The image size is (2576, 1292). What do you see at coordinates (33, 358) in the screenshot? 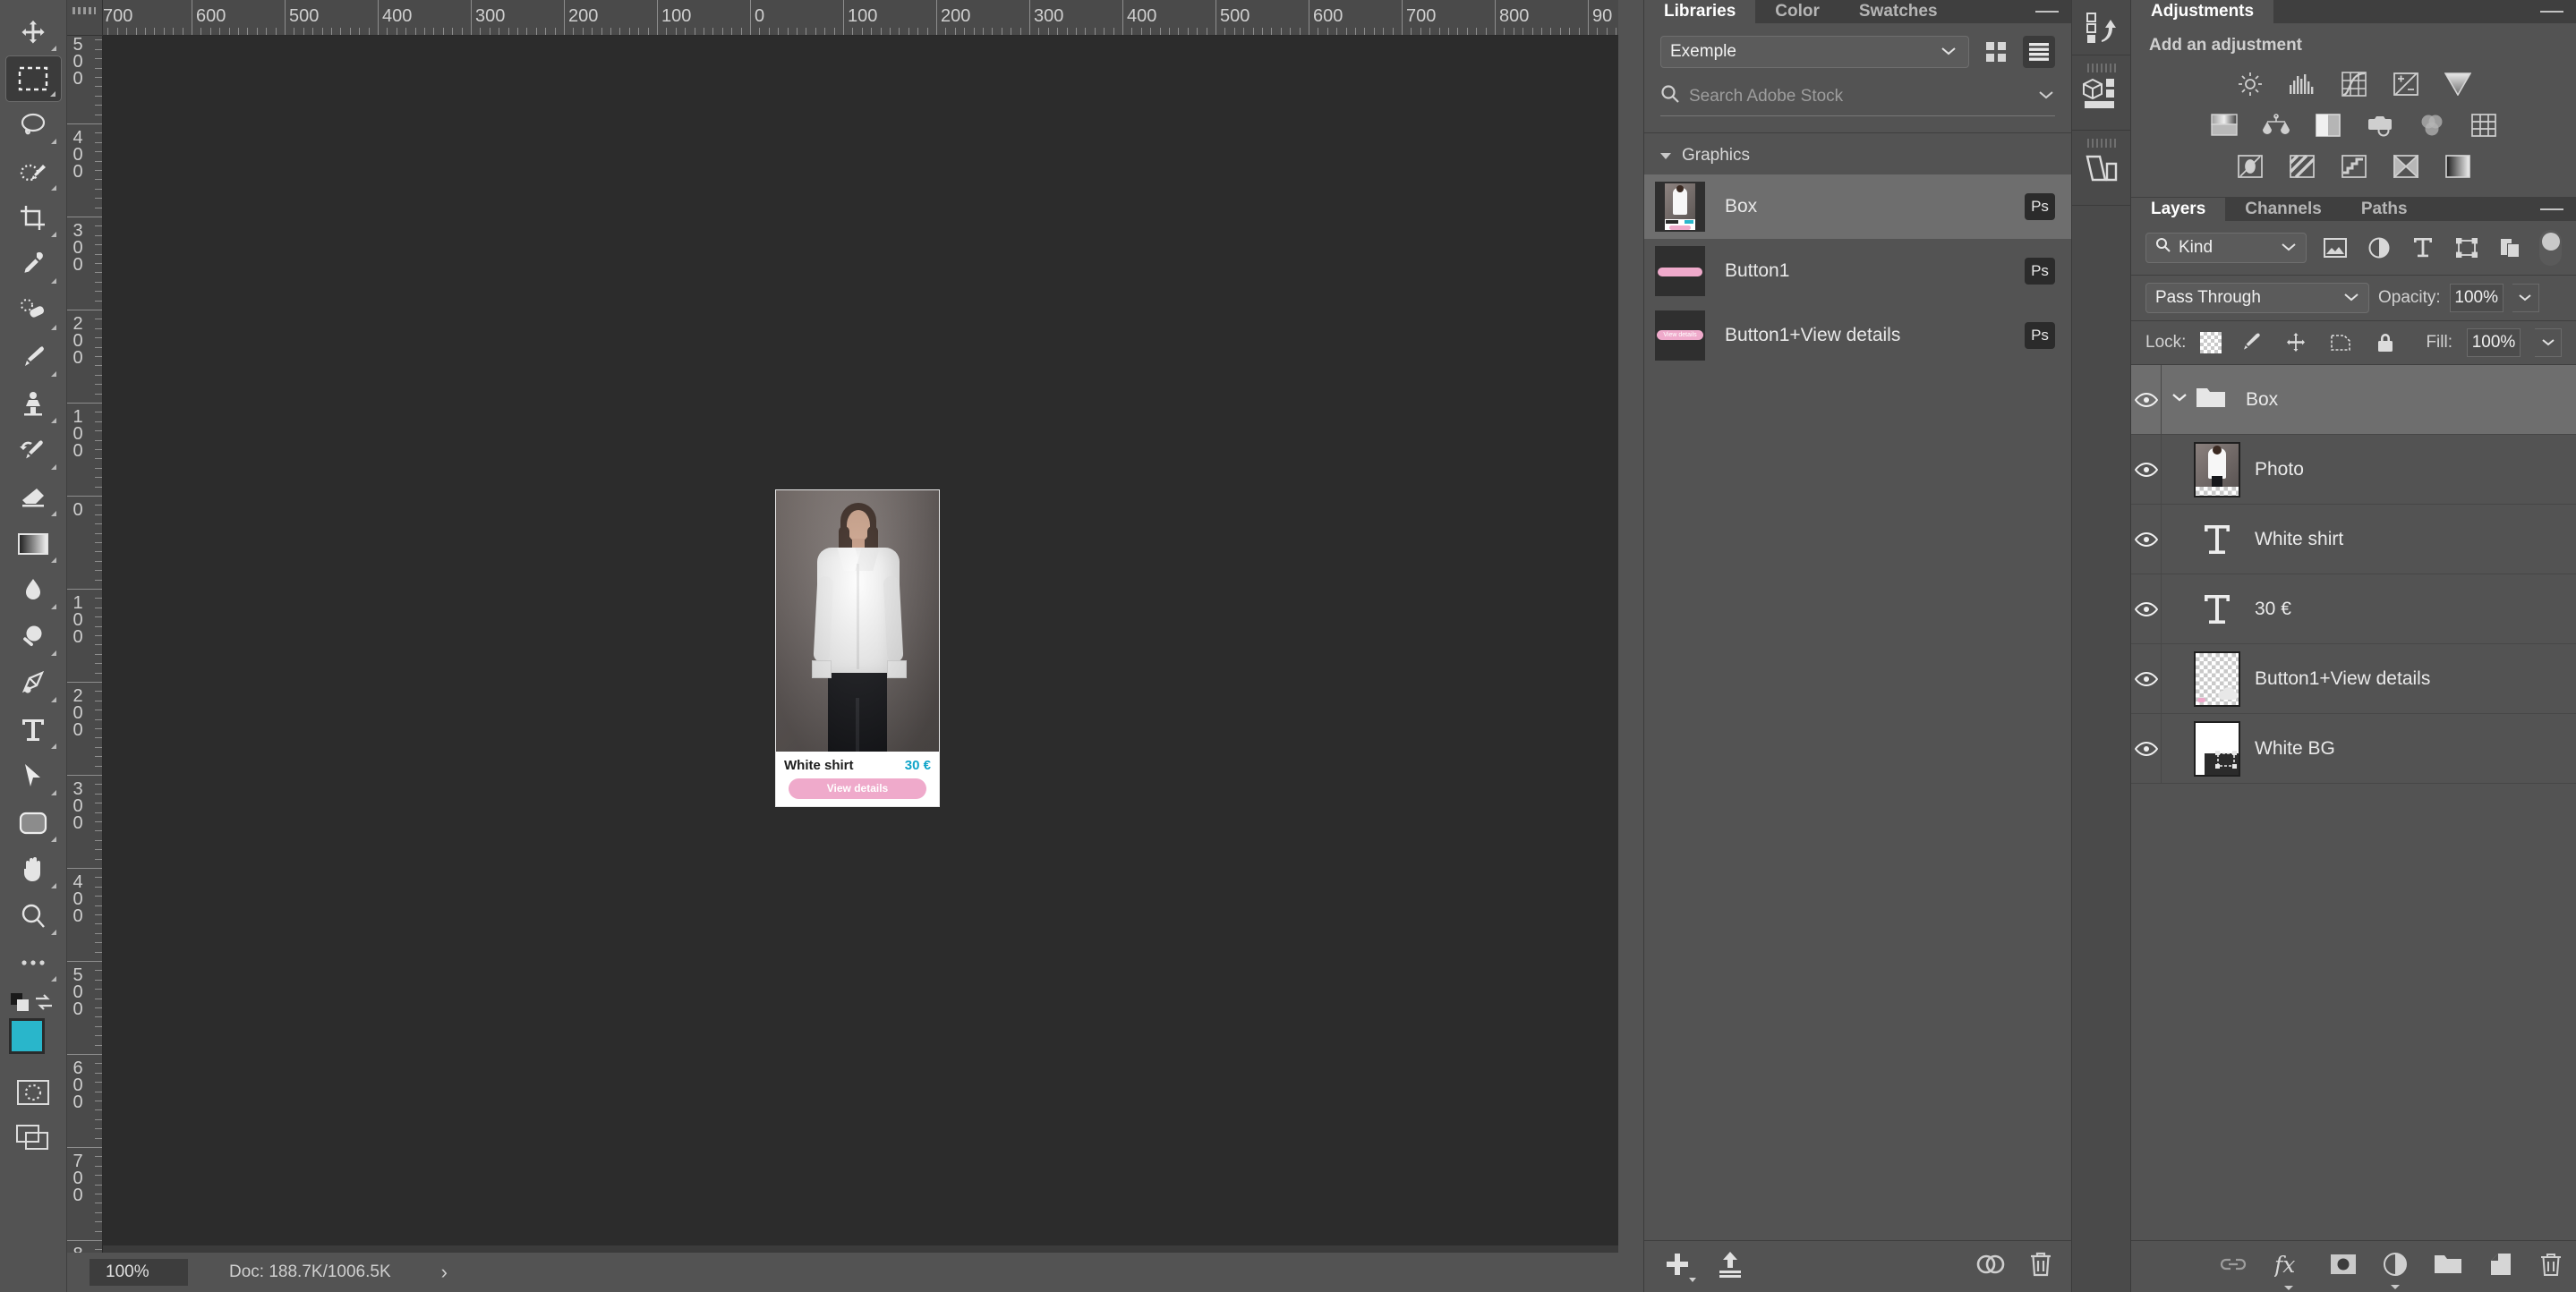
I see `brush-tool` at bounding box center [33, 358].